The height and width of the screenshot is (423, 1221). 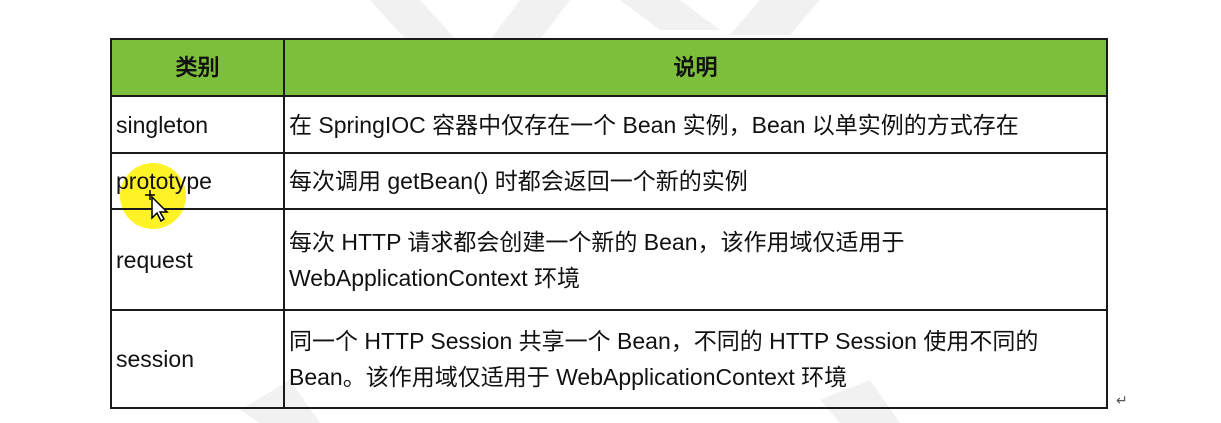 What do you see at coordinates (695, 67) in the screenshot?
I see `header-description: 说明` at bounding box center [695, 67].